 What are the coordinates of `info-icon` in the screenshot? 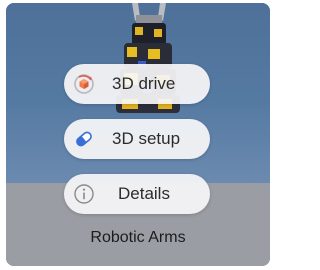 It's located at (84, 194).